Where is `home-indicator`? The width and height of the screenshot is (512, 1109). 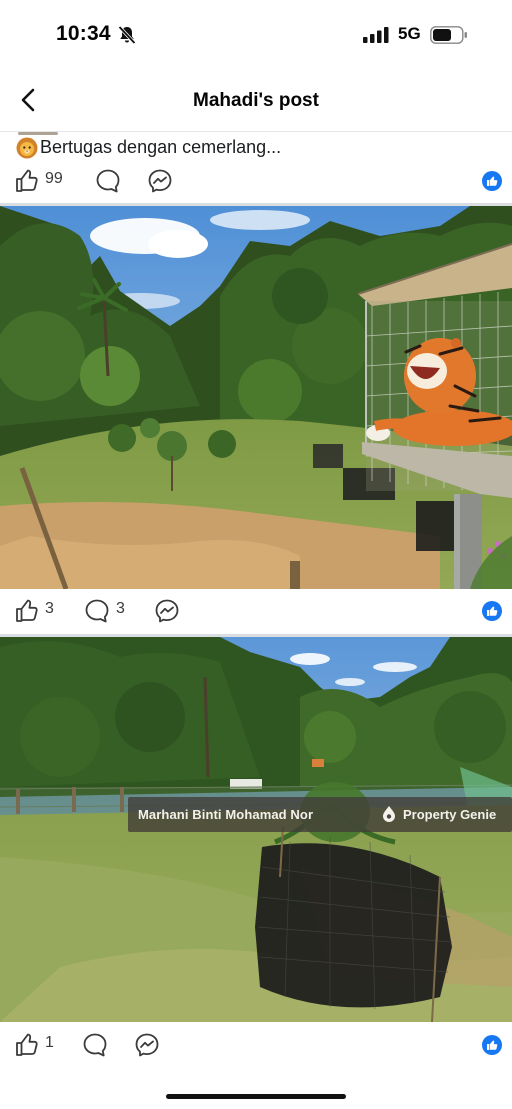 home-indicator is located at coordinates (256, 1096).